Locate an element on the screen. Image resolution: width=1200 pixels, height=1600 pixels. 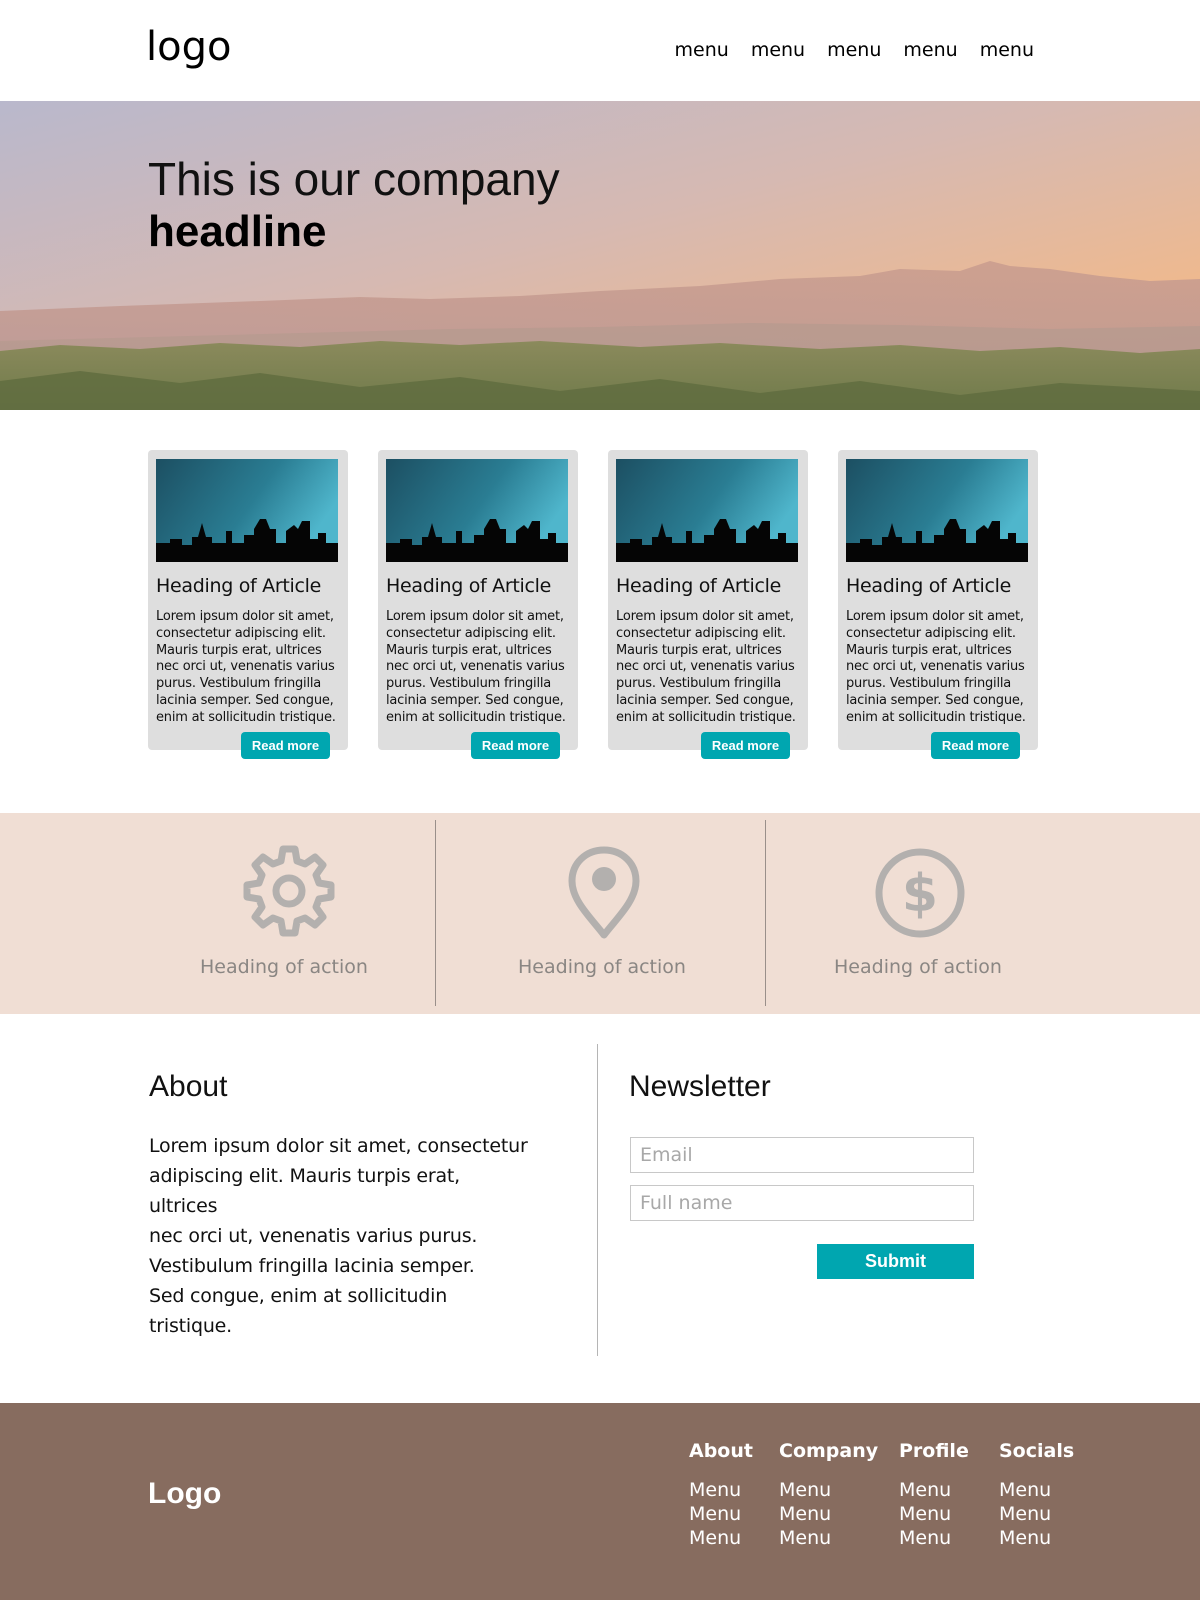
dollar-circle-icon: $ is located at coordinates (920, 893).